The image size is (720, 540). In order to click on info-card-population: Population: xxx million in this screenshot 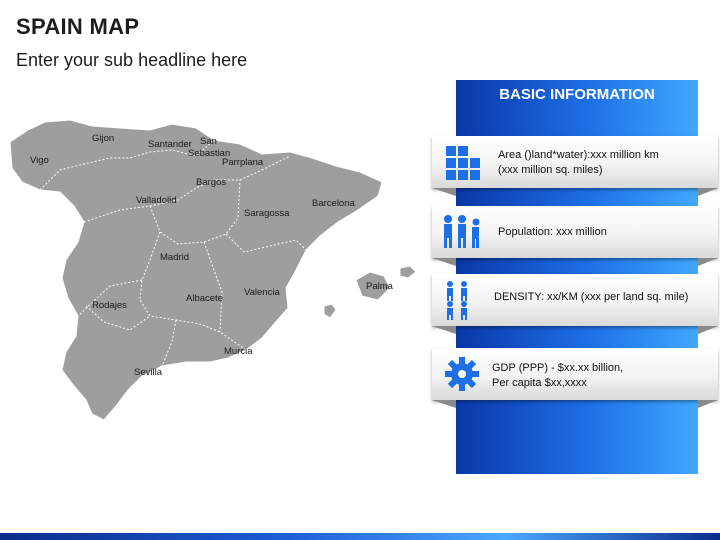, I will do `click(575, 236)`.